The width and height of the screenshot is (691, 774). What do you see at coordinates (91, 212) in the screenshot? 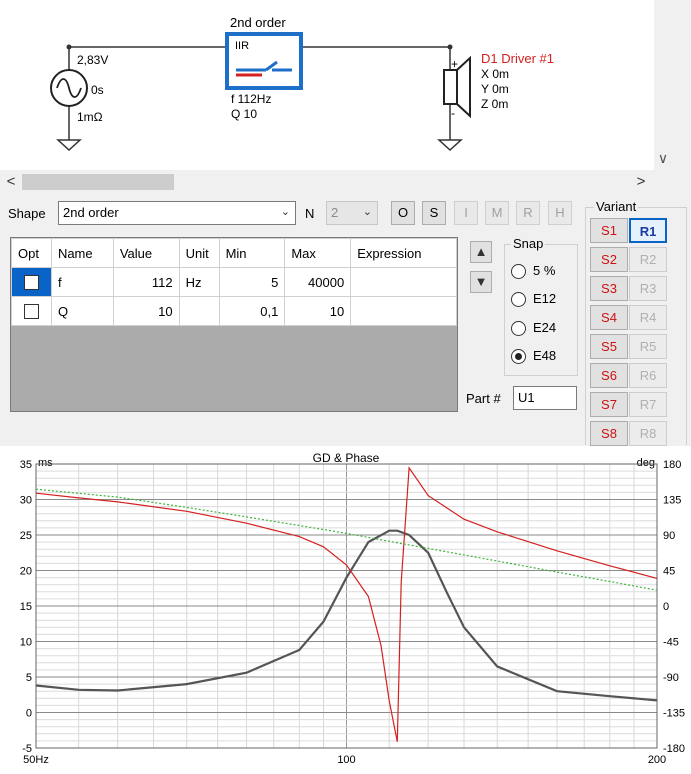
I see `shape-select-value: 2nd order` at bounding box center [91, 212].